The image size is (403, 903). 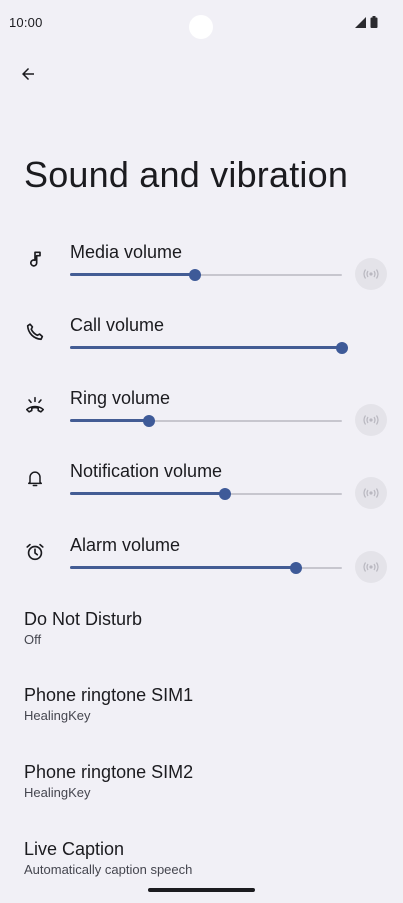 What do you see at coordinates (146, 471) in the screenshot?
I see `notification-volume-label: Notification volume` at bounding box center [146, 471].